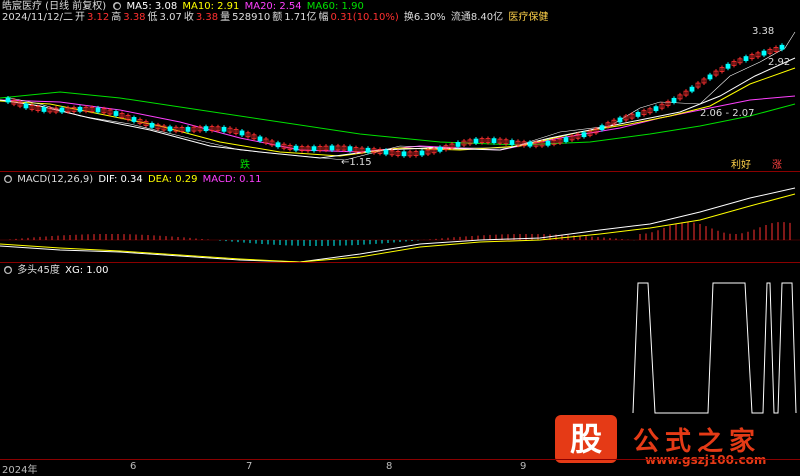 The height and width of the screenshot is (476, 800). I want to click on tag-lihao: 利好, so click(741, 165).